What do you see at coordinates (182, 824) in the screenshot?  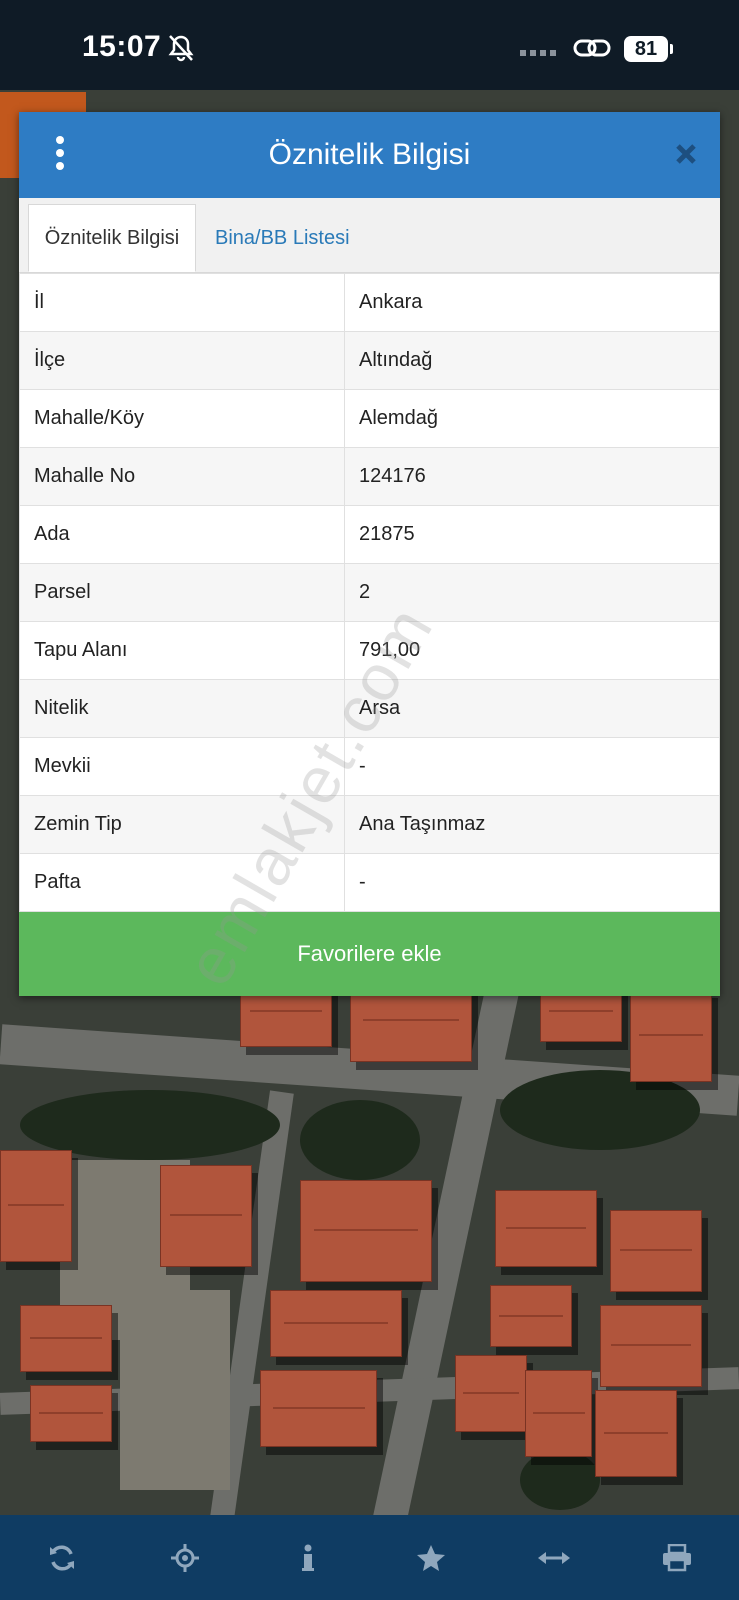 I see `row-key: Zemin Tip` at bounding box center [182, 824].